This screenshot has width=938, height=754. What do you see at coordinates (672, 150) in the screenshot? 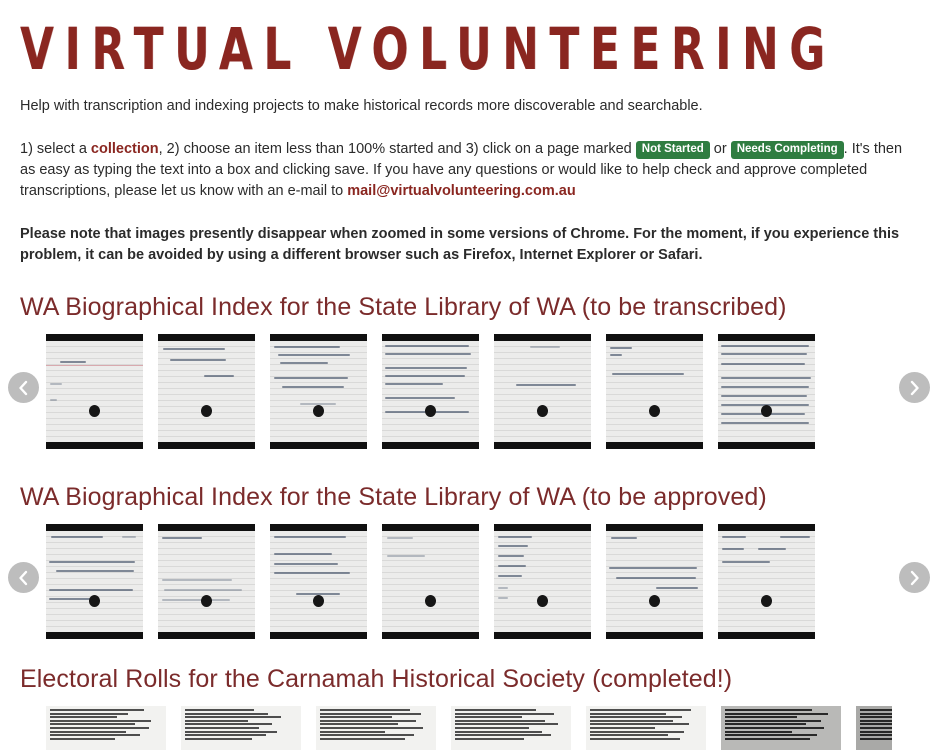
I see `status-badge-not-started: Not Started` at bounding box center [672, 150].